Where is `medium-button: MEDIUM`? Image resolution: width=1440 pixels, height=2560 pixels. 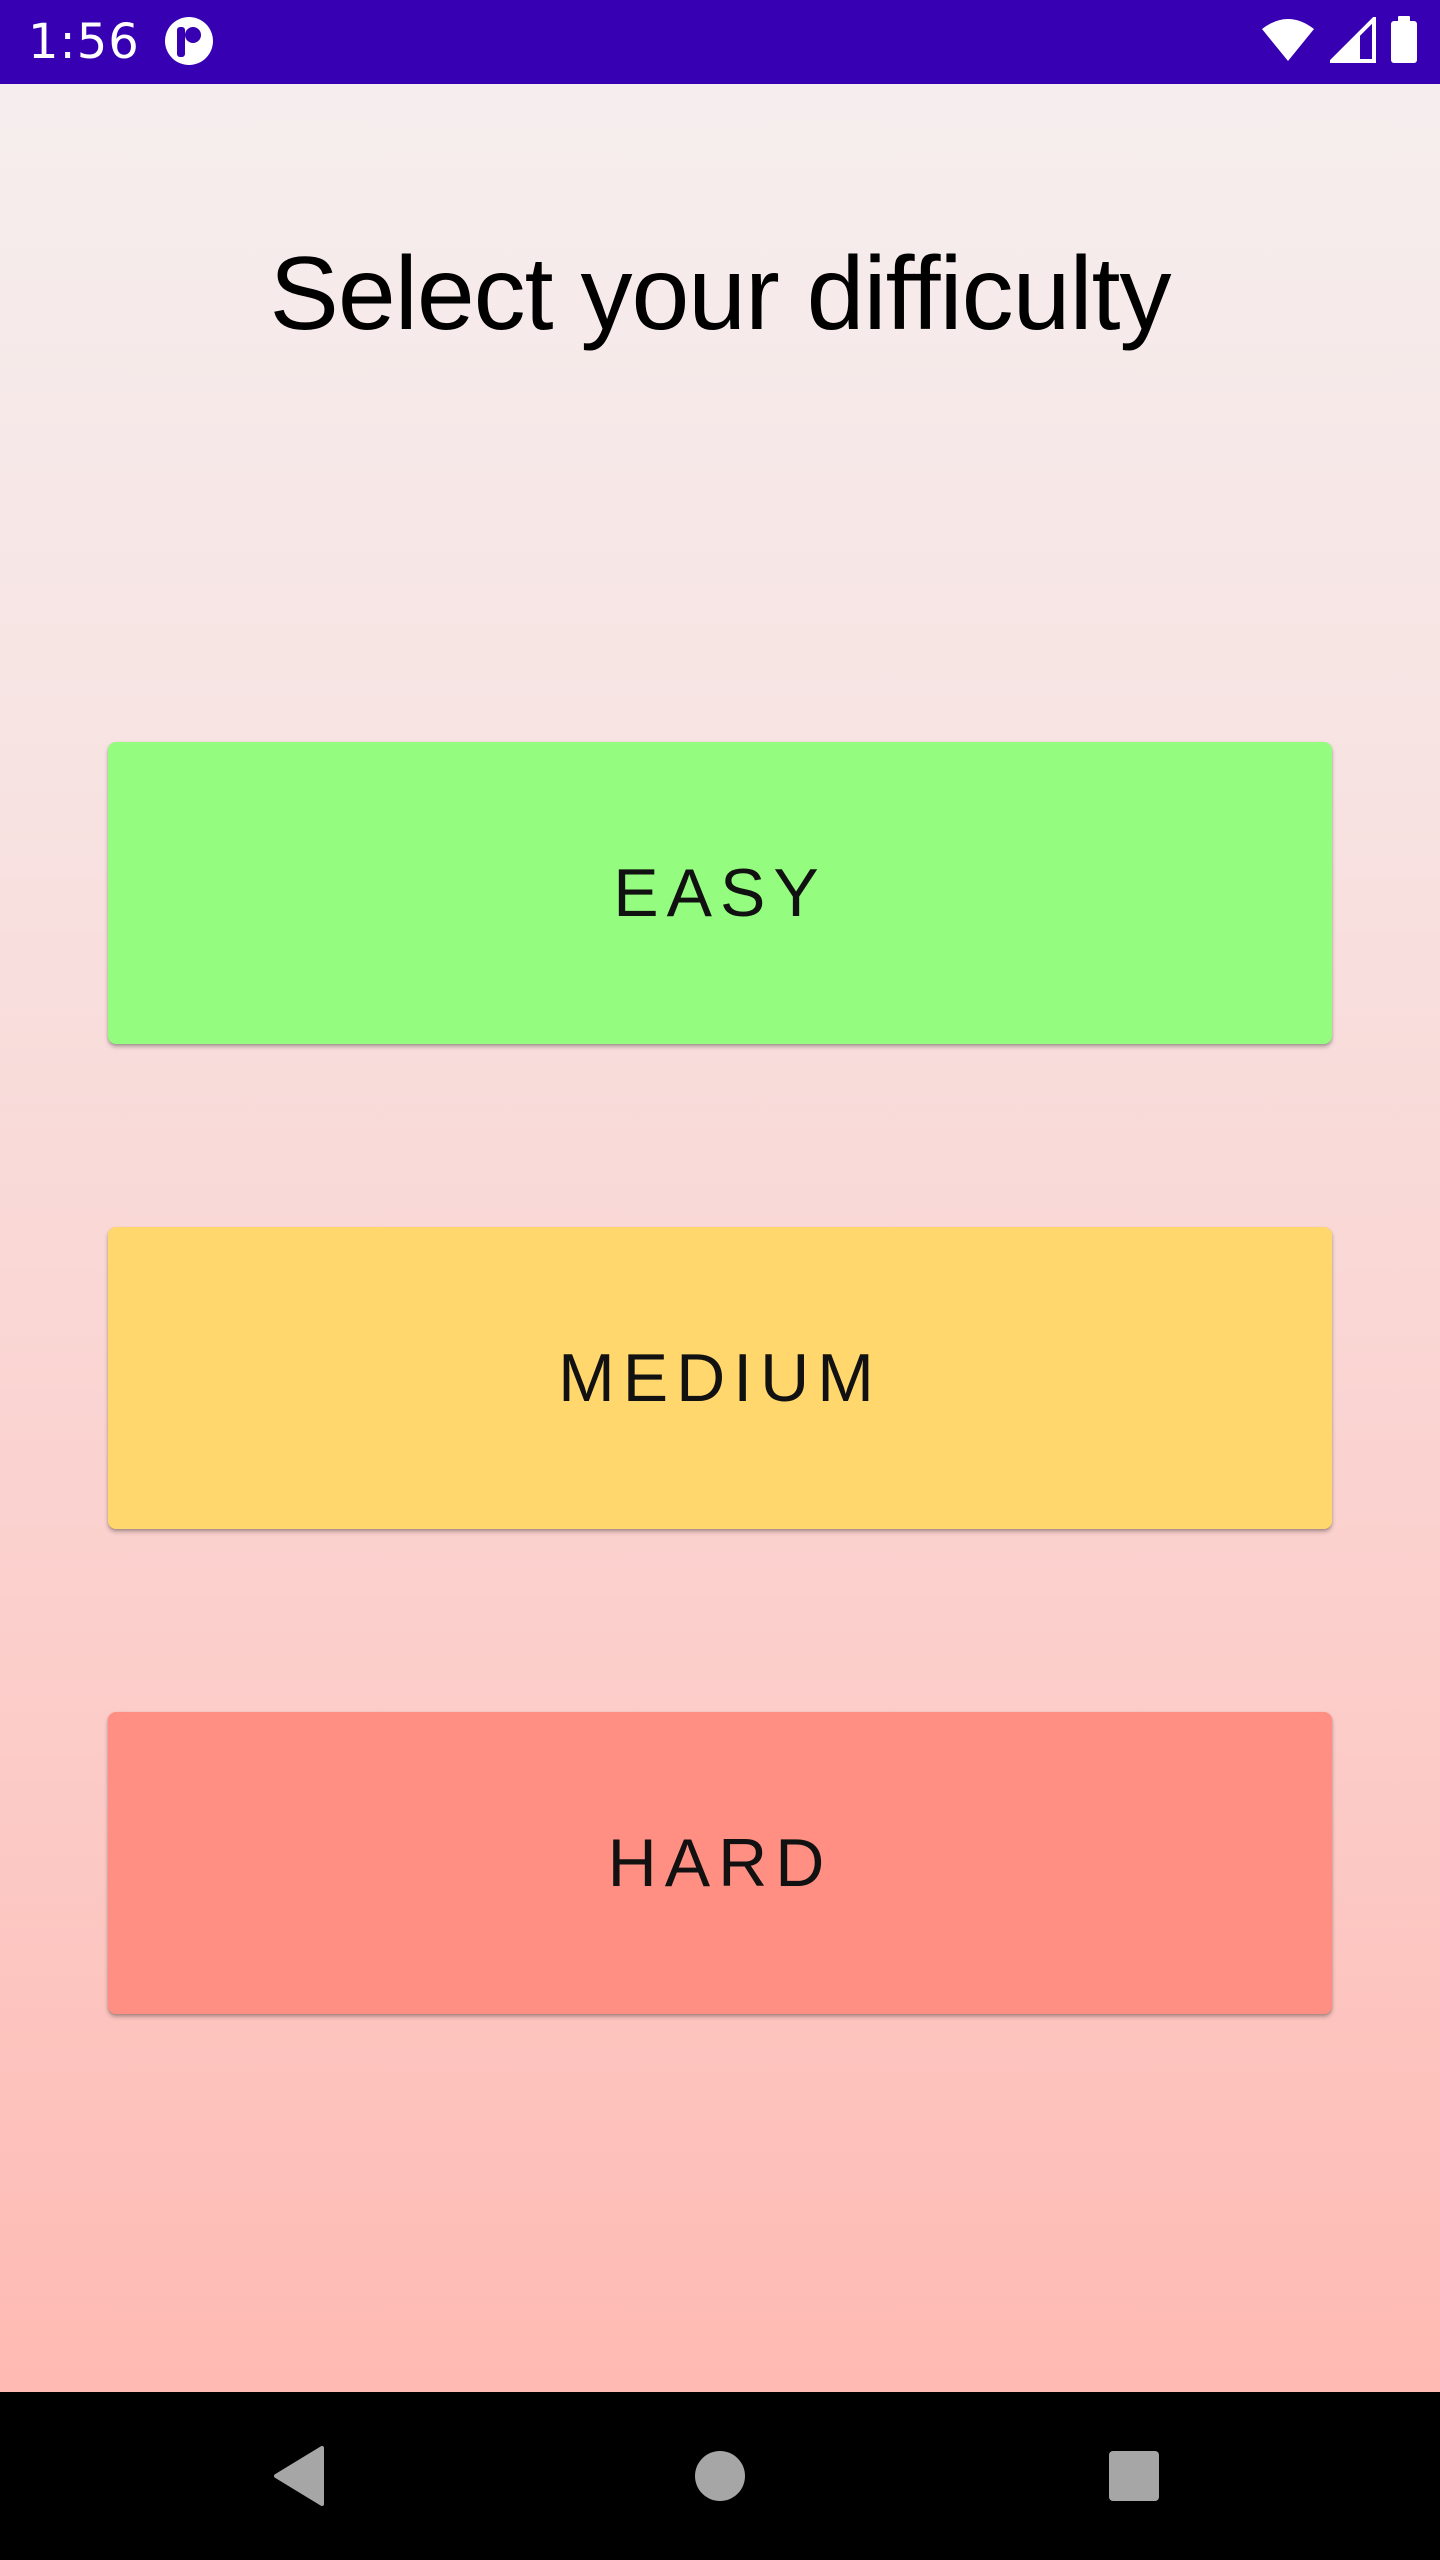
medium-button: MEDIUM is located at coordinates (720, 1378).